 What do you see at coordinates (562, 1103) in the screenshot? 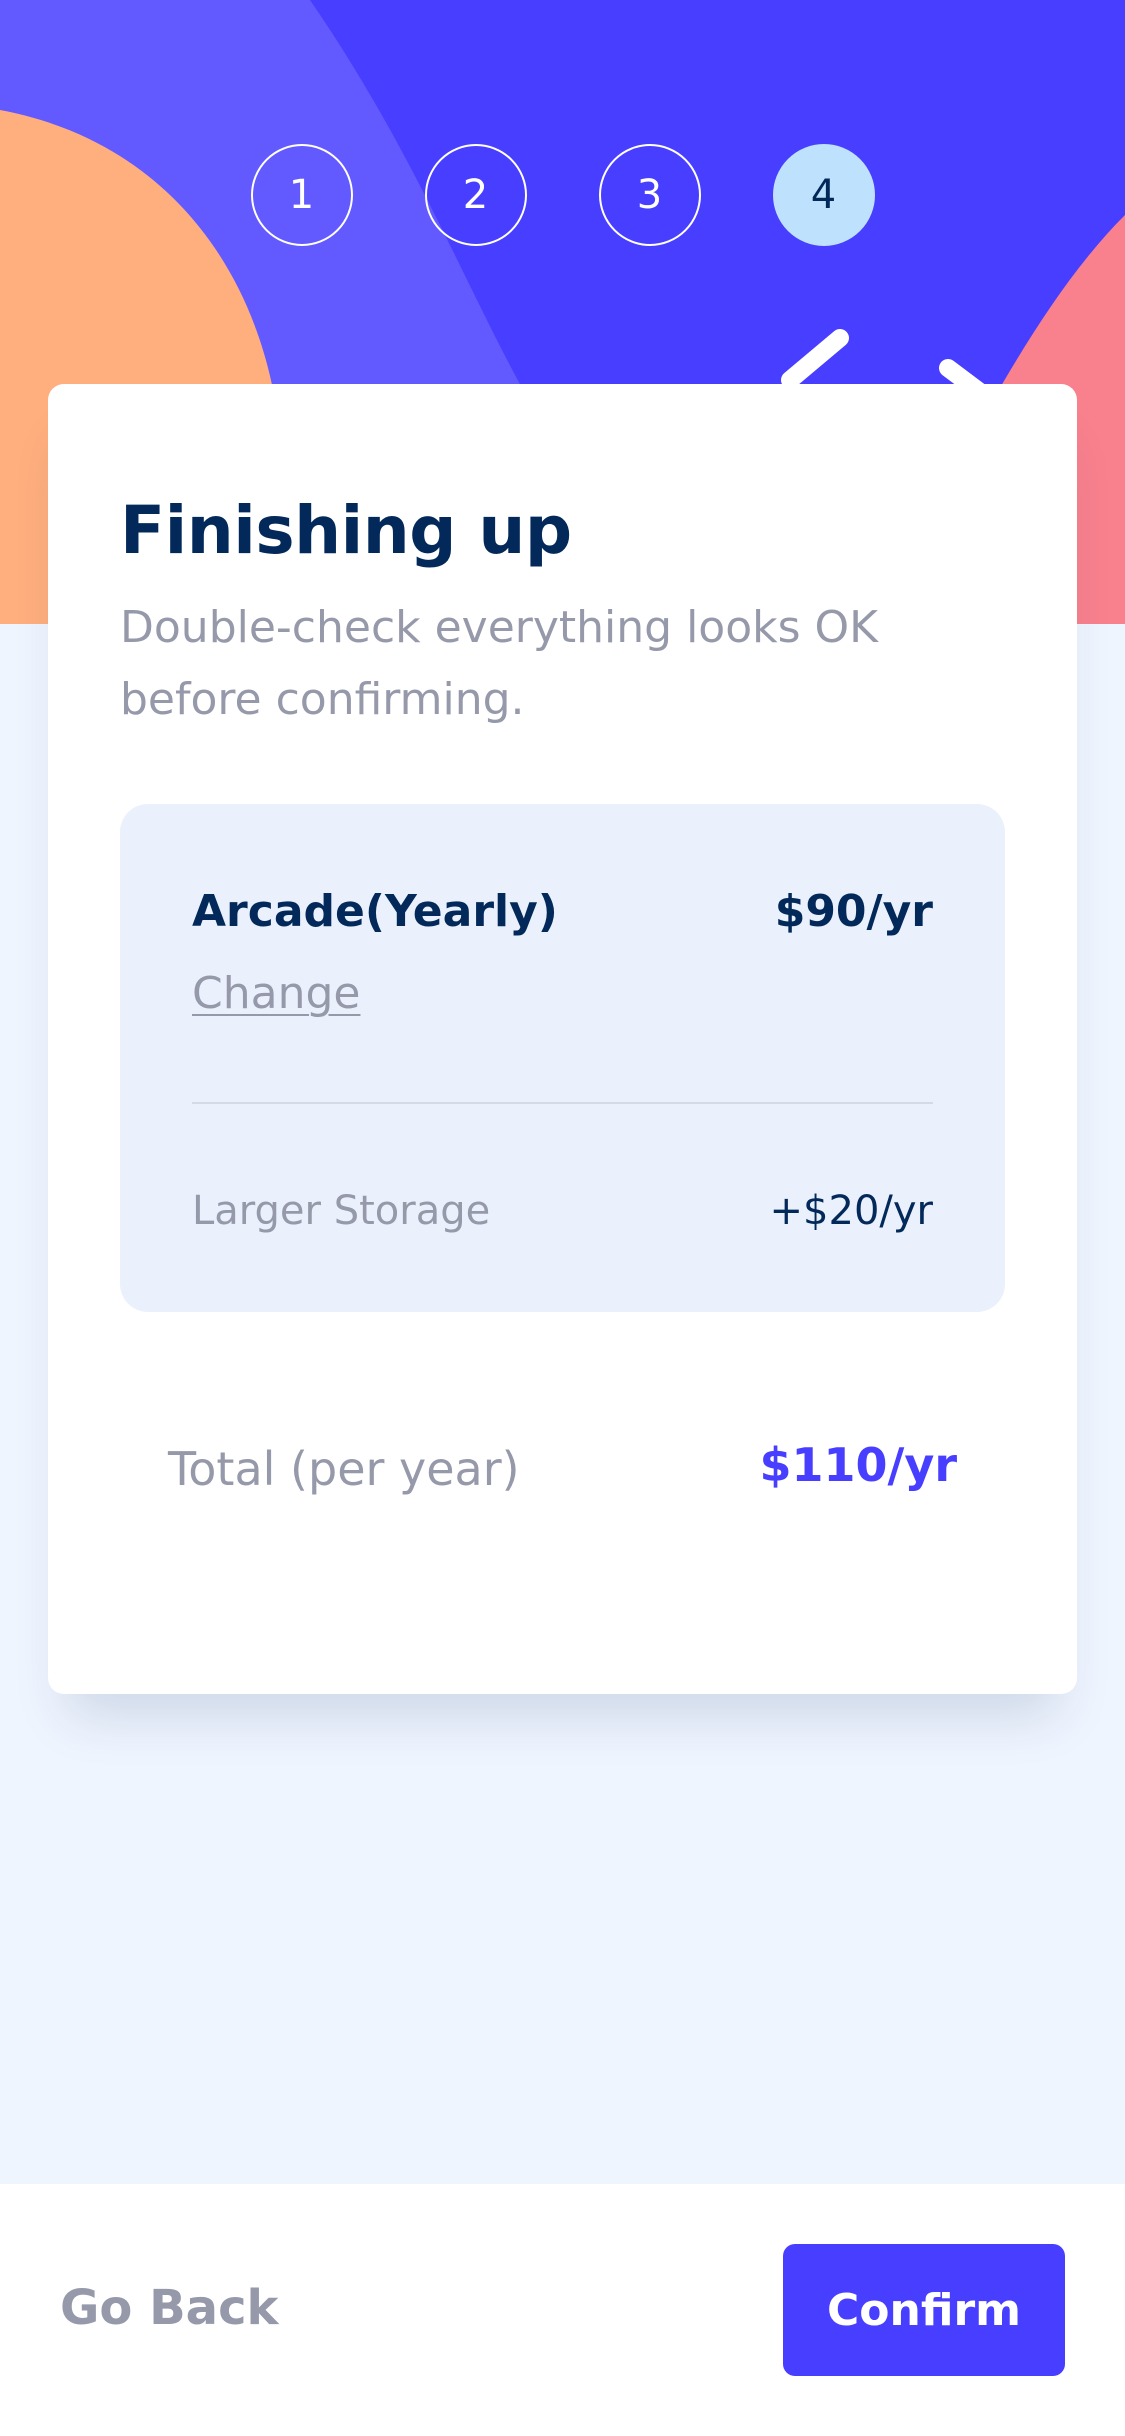
I see `summary-divider` at bounding box center [562, 1103].